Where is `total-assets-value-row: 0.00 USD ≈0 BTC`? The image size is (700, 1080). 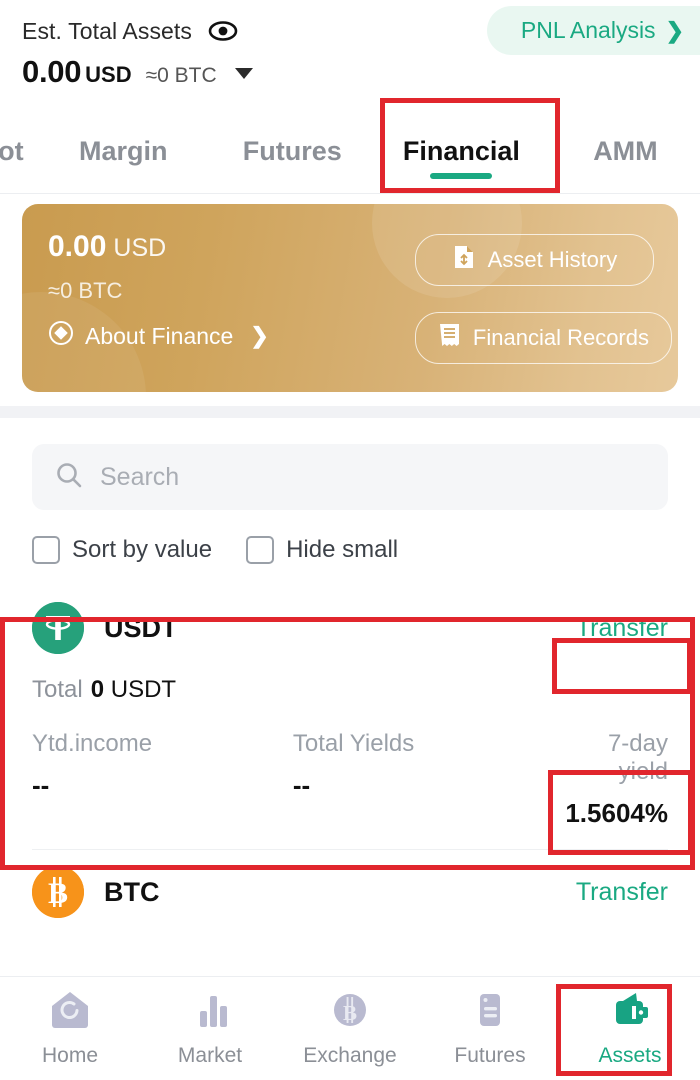
total-assets-value-row: 0.00 USD ≈0 BTC is located at coordinates (361, 72).